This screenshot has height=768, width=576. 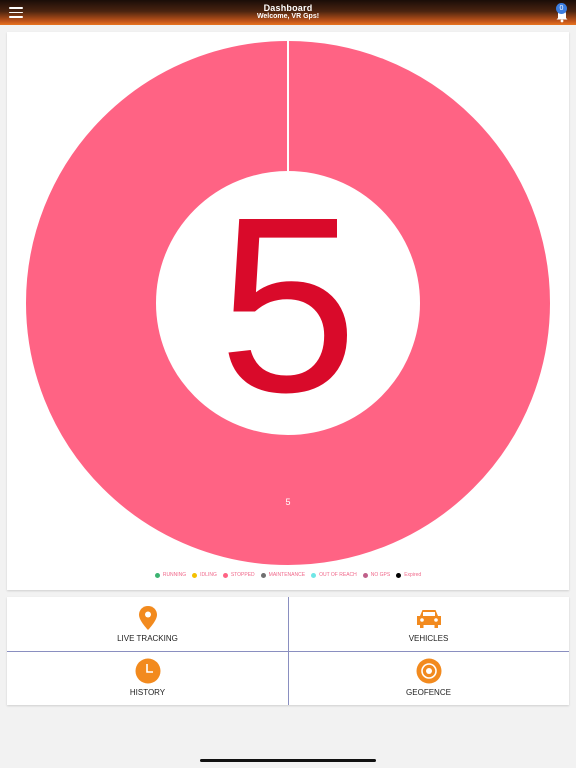 I want to click on legend-item-no-gps: NO GPS, so click(x=376, y=575).